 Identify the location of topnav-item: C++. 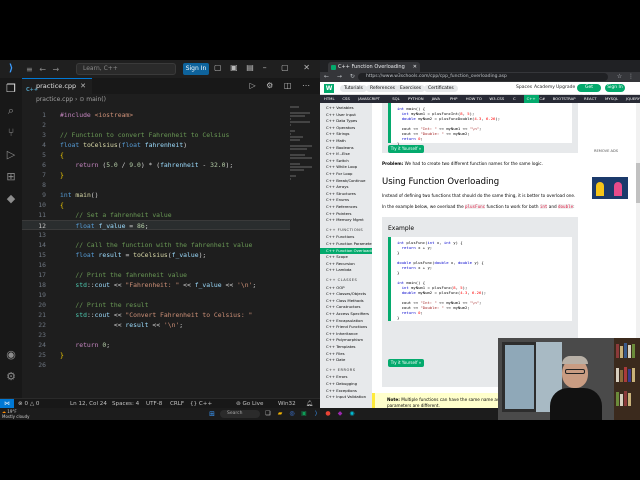
(531, 99).